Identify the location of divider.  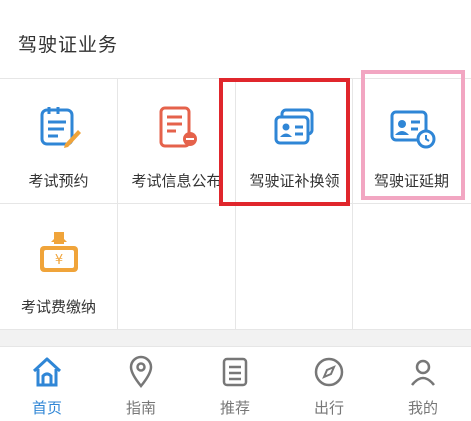
(235, 329).